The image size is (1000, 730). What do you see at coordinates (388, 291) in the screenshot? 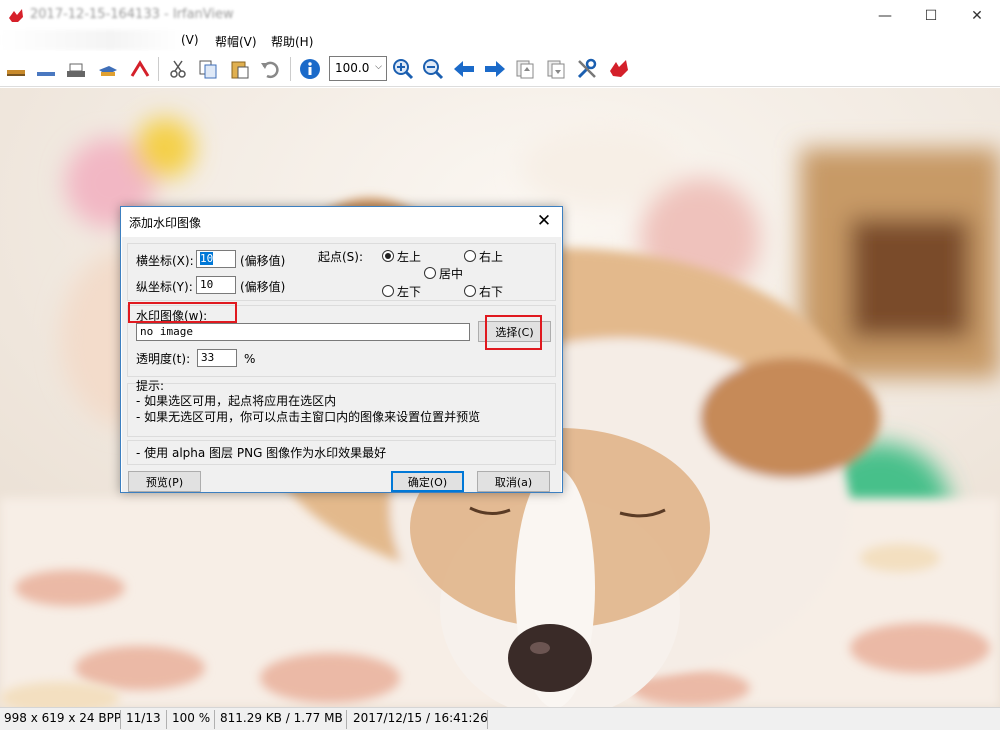
I see `origin-bottom-left-radio` at bounding box center [388, 291].